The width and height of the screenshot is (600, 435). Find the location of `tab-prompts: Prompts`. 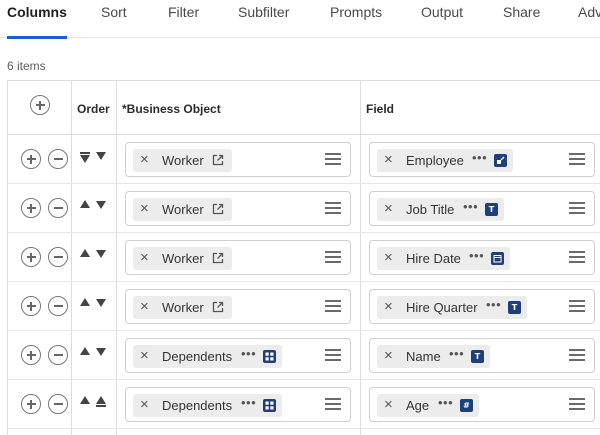

tab-prompts: Prompts is located at coordinates (356, 19).